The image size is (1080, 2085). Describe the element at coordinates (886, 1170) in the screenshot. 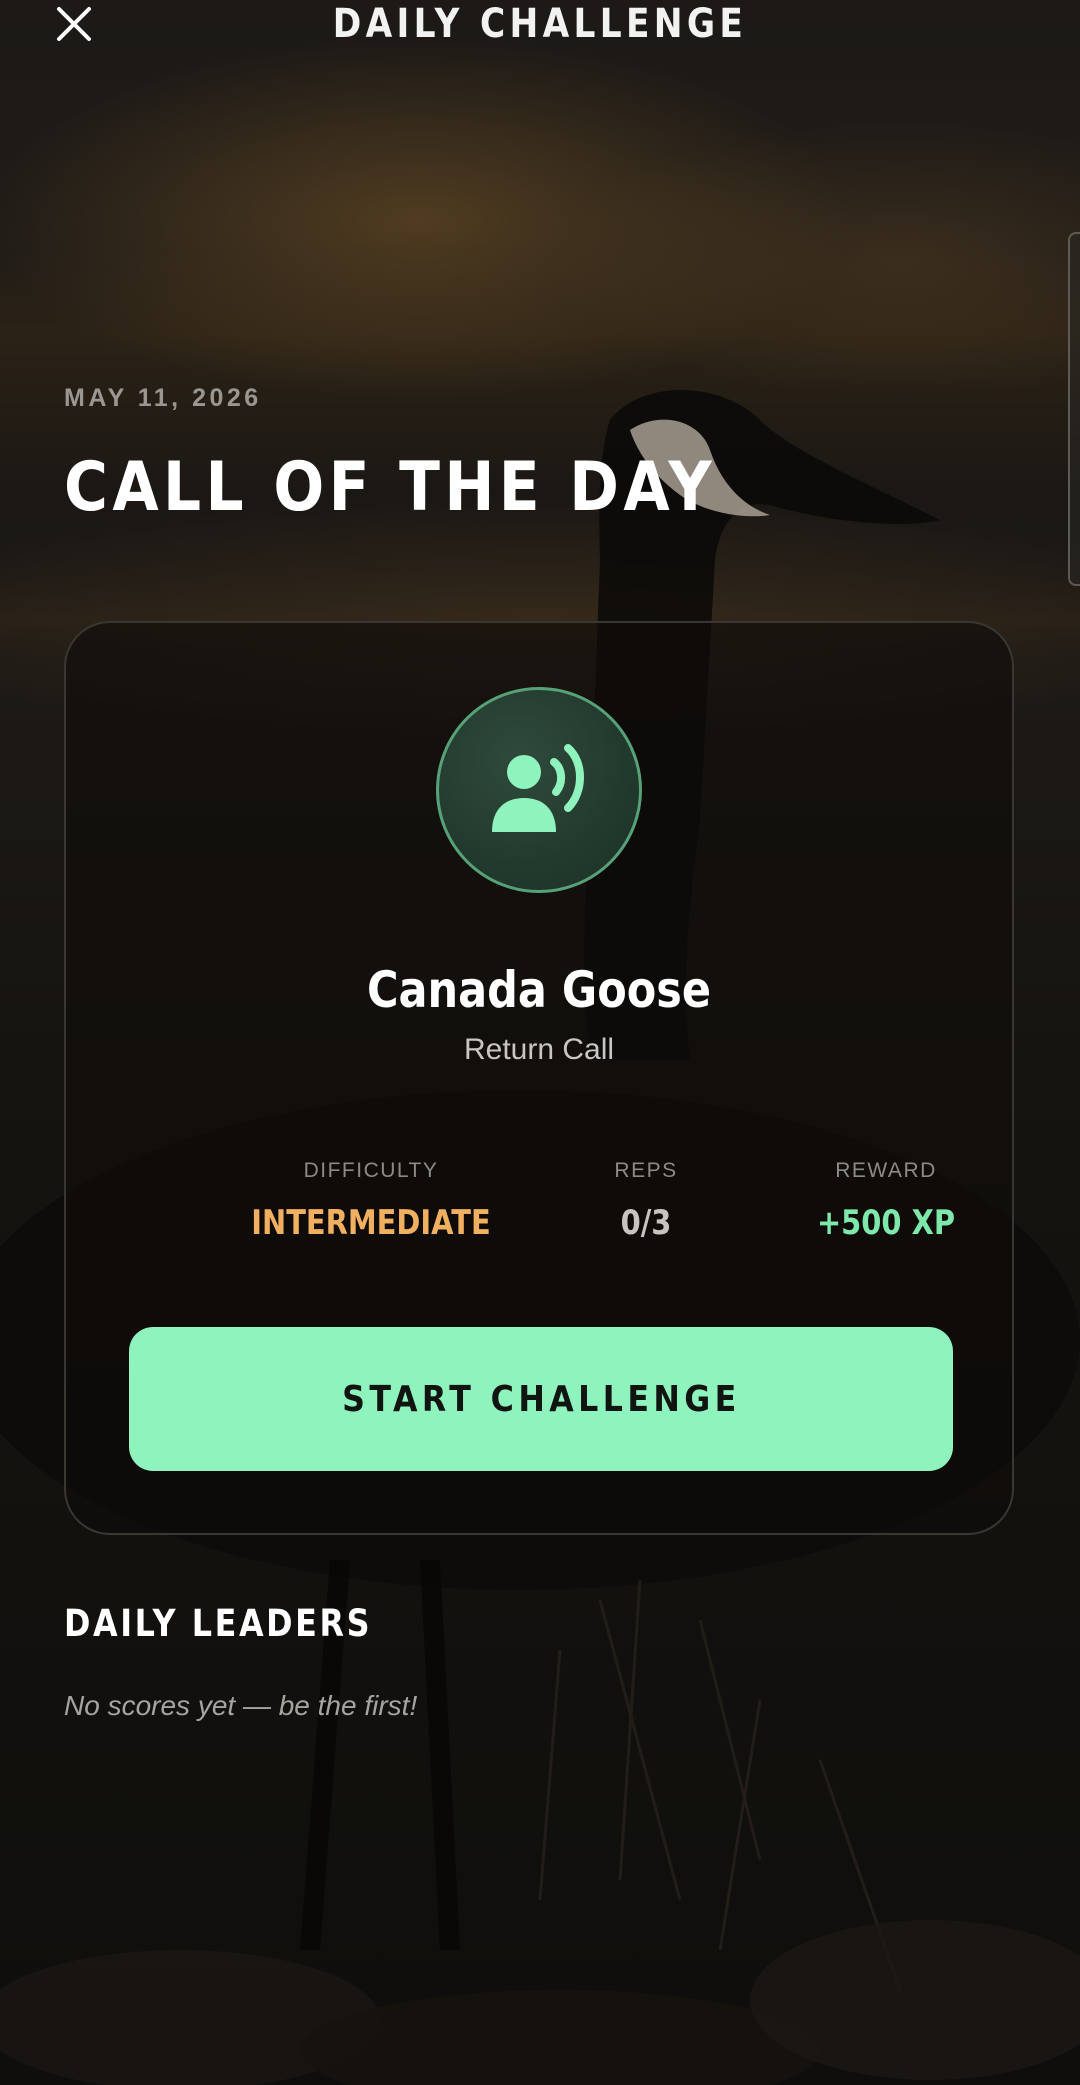

I see `reward-label: REWARD` at that location.